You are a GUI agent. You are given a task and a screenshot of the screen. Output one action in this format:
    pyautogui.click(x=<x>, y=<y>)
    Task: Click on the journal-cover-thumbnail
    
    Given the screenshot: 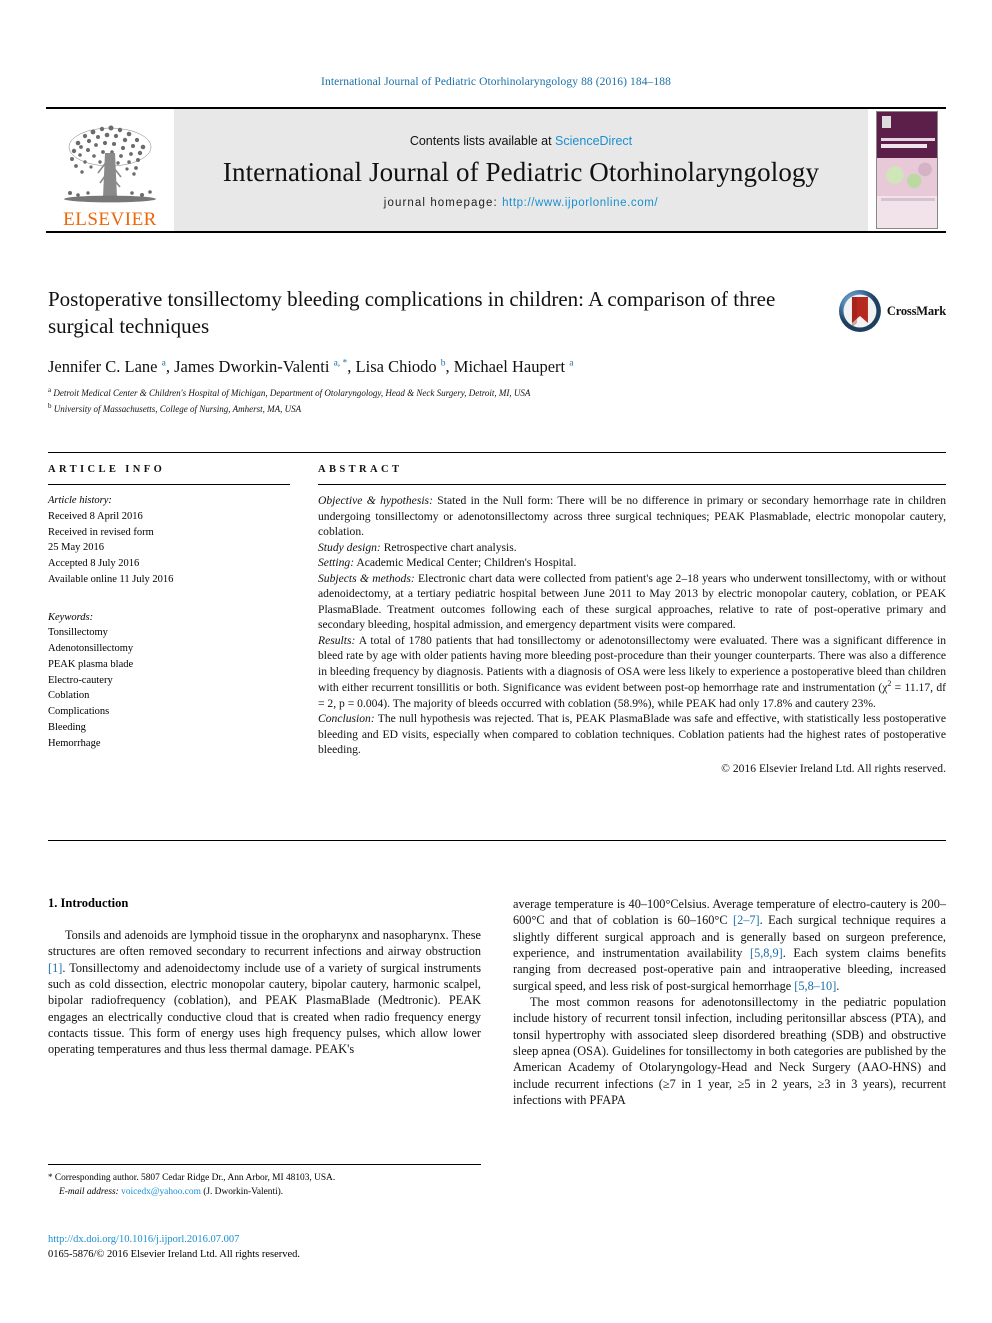 What is the action you would take?
    pyautogui.click(x=907, y=170)
    